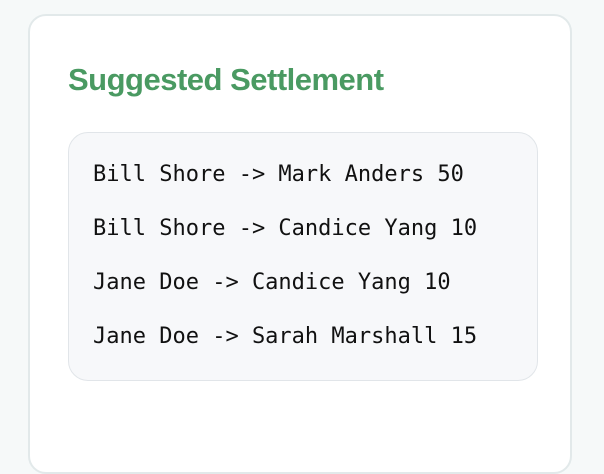 This screenshot has width=604, height=474. What do you see at coordinates (285, 336) in the screenshot?
I see `settlement-line: Jane Doe -> Sarah Marshall 15` at bounding box center [285, 336].